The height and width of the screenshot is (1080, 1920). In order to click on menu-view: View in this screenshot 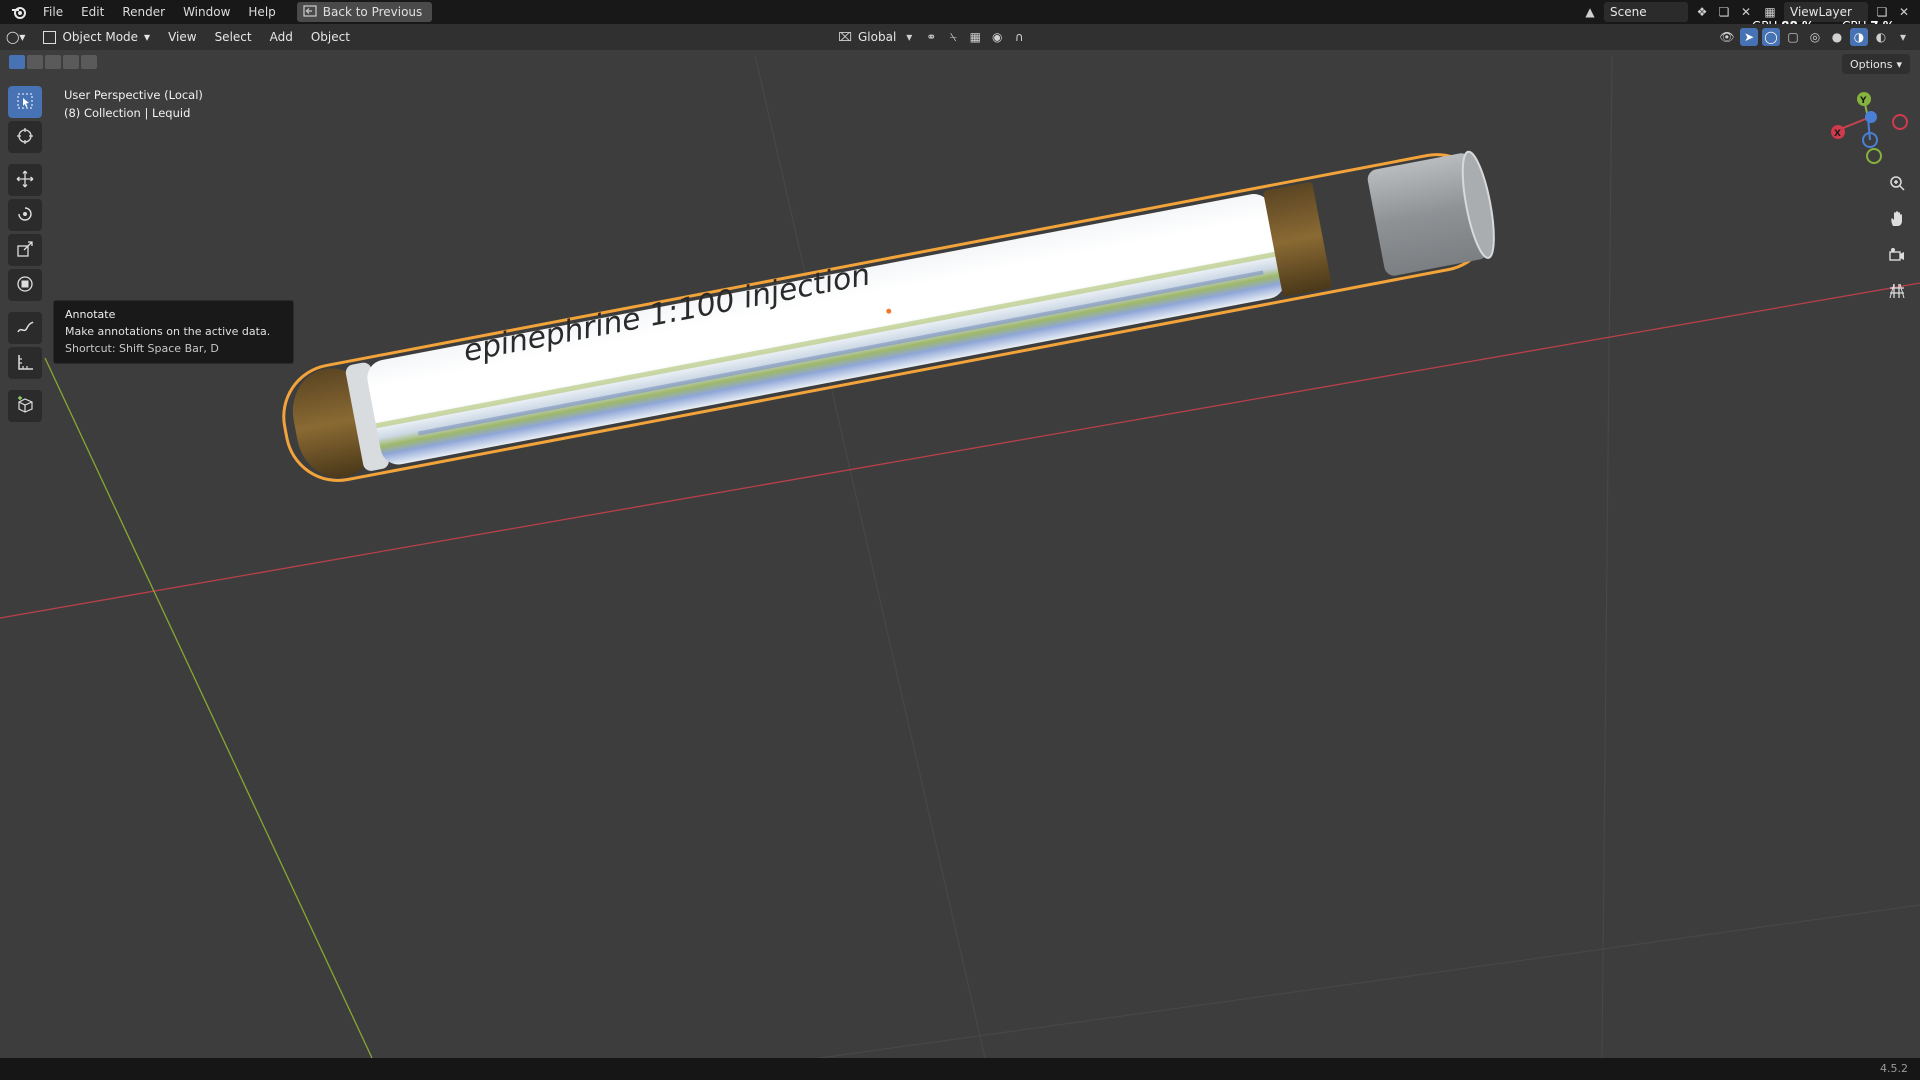, I will do `click(182, 37)`.